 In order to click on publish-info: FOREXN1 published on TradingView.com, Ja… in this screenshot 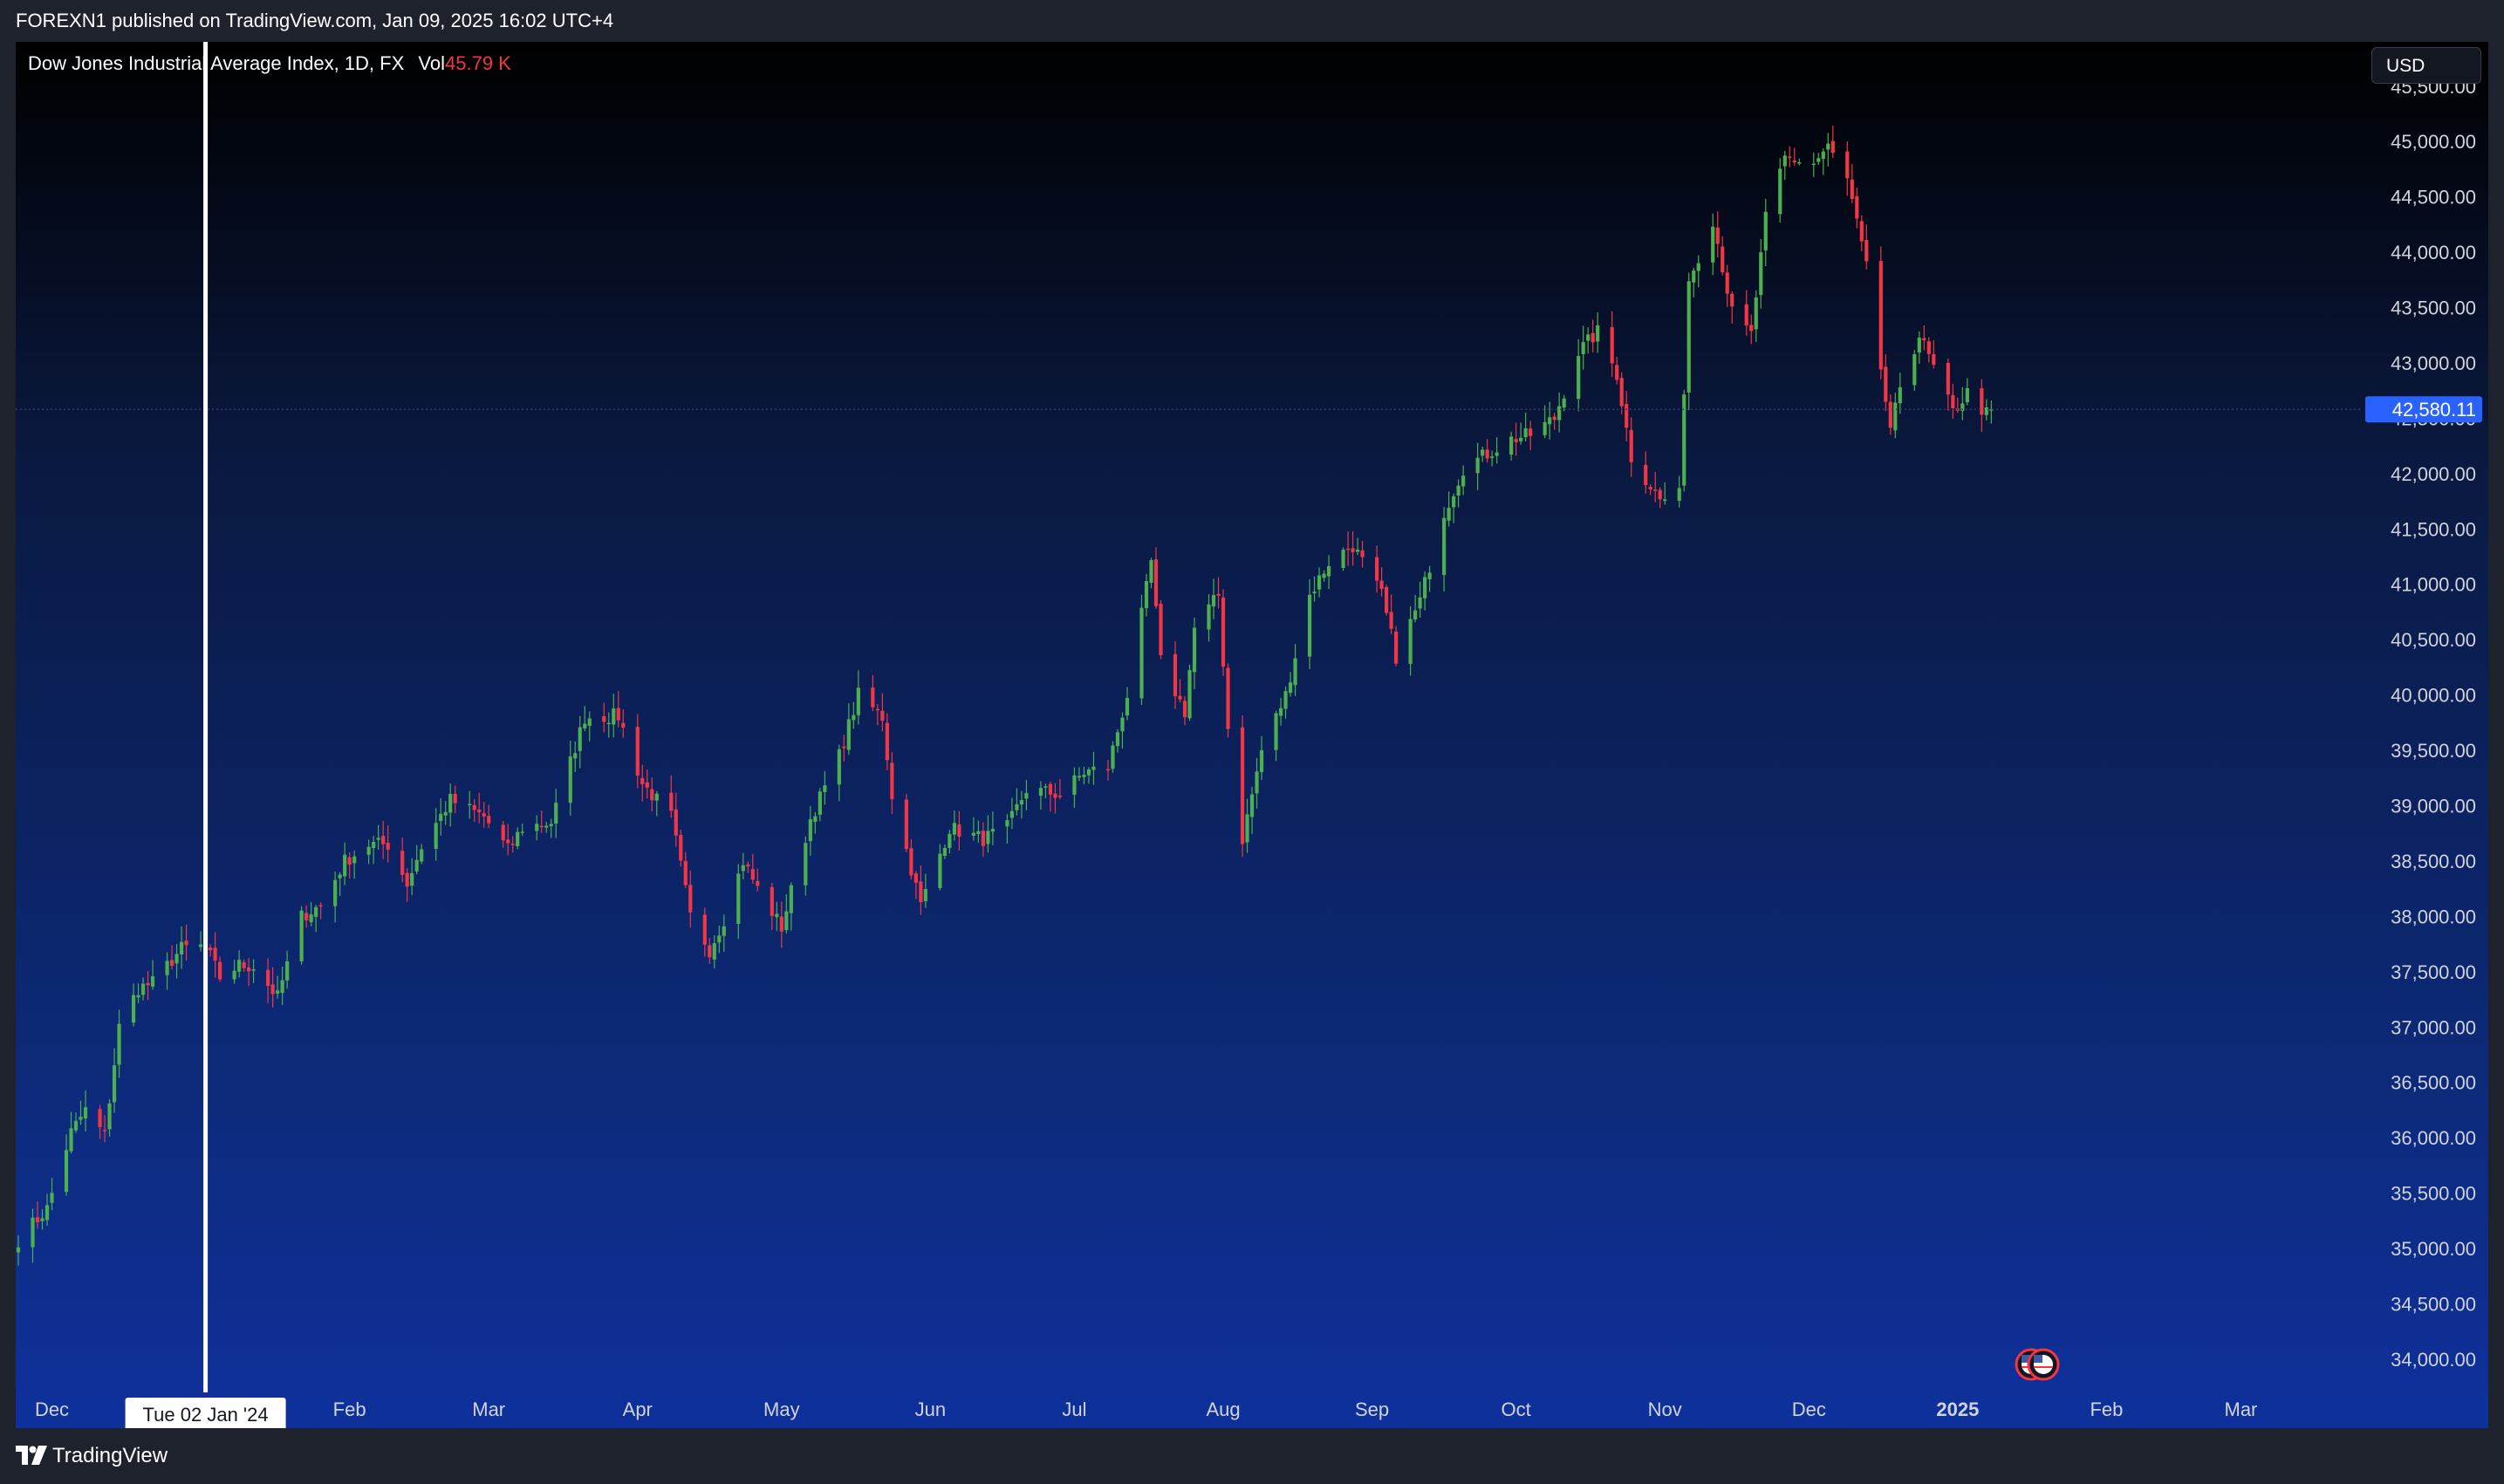, I will do `click(315, 20)`.